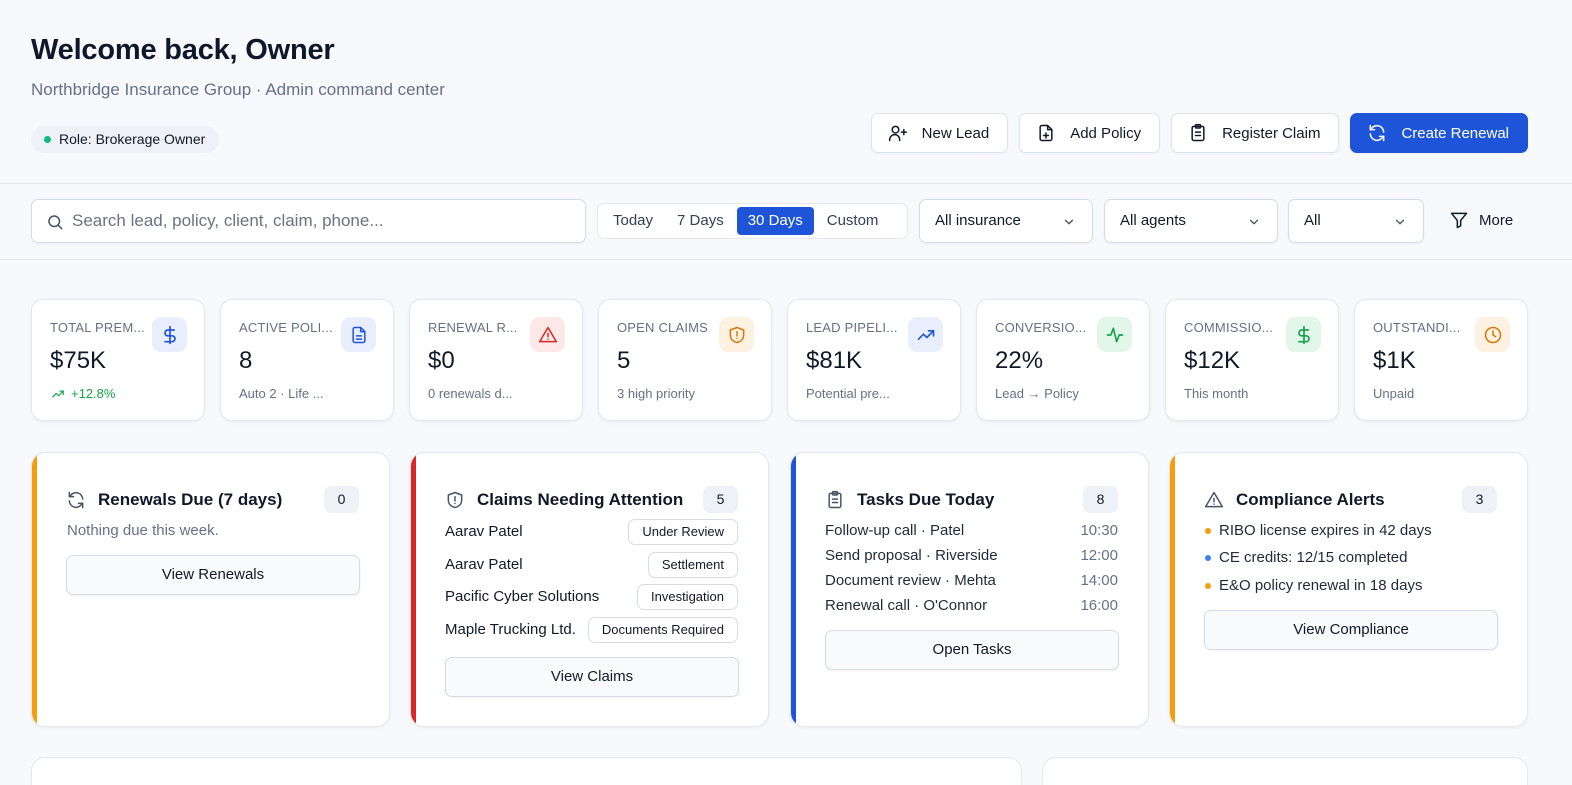 Image resolution: width=1572 pixels, height=785 pixels. Describe the element at coordinates (663, 327) in the screenshot. I see `kpi-label: OPEN CLAIMS` at that location.